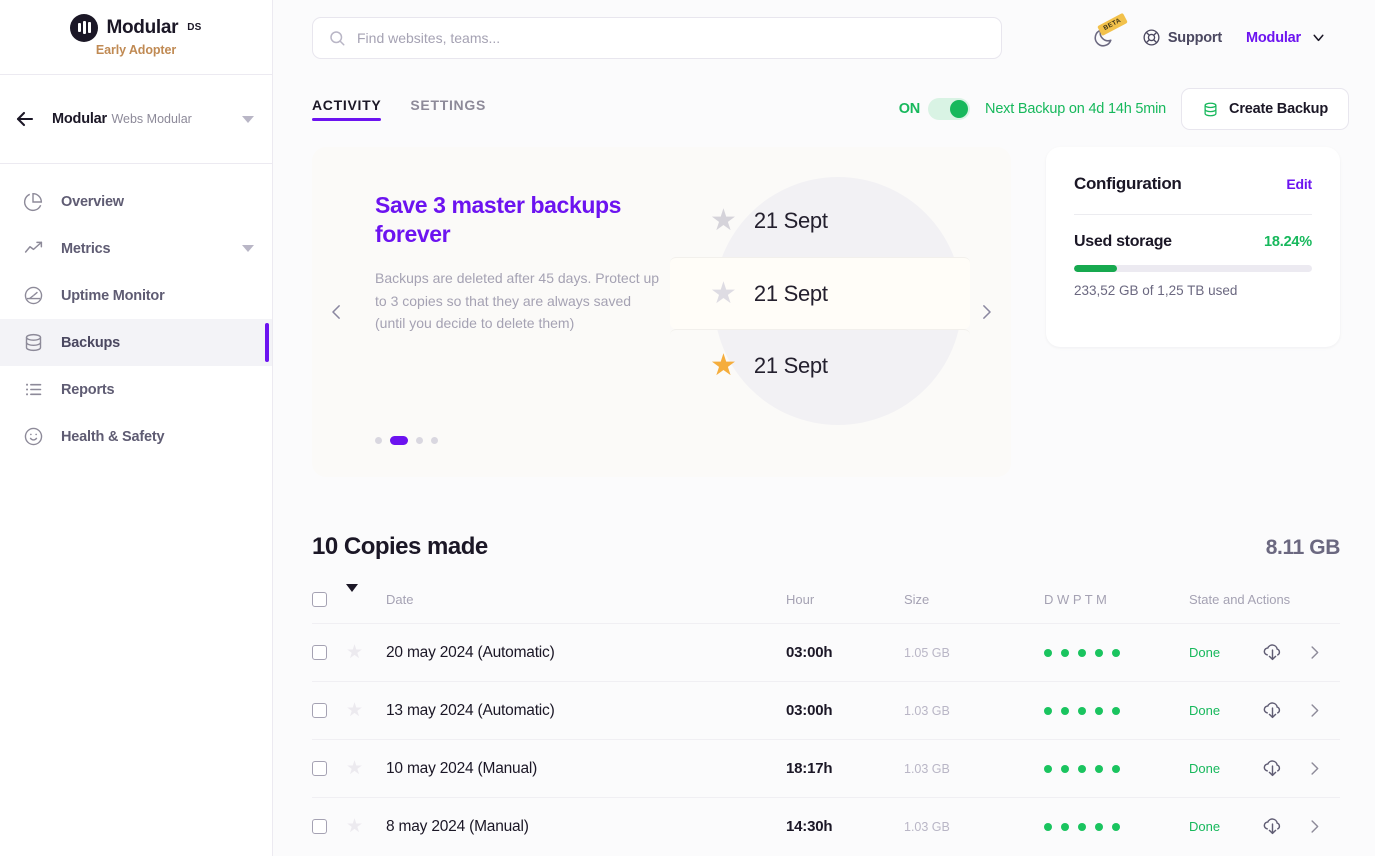 This screenshot has height=856, width=1375. I want to click on configuration-edit-link: Edit, so click(1299, 184).